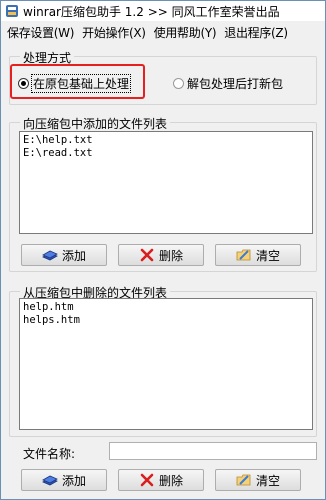  Describe the element at coordinates (77, 81) in the screenshot. I see `annotation-highlight` at that location.